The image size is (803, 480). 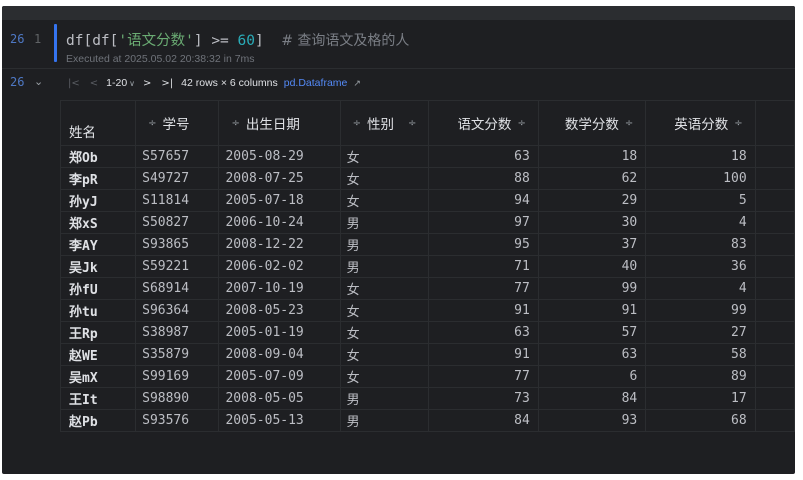 What do you see at coordinates (98, 178) in the screenshot?
I see `row-index-name: 李pR` at bounding box center [98, 178].